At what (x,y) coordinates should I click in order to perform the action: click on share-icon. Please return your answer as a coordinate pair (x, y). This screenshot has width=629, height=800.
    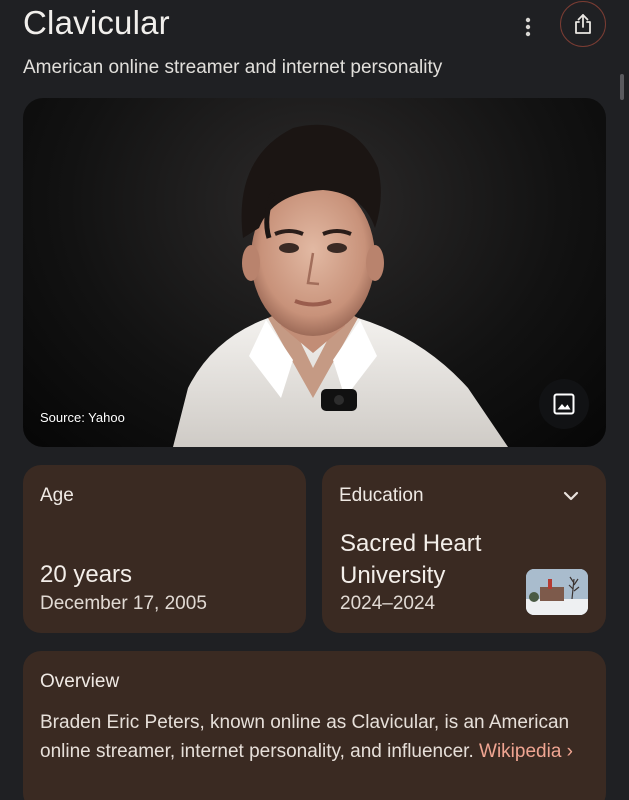
    Looking at the image, I should click on (583, 24).